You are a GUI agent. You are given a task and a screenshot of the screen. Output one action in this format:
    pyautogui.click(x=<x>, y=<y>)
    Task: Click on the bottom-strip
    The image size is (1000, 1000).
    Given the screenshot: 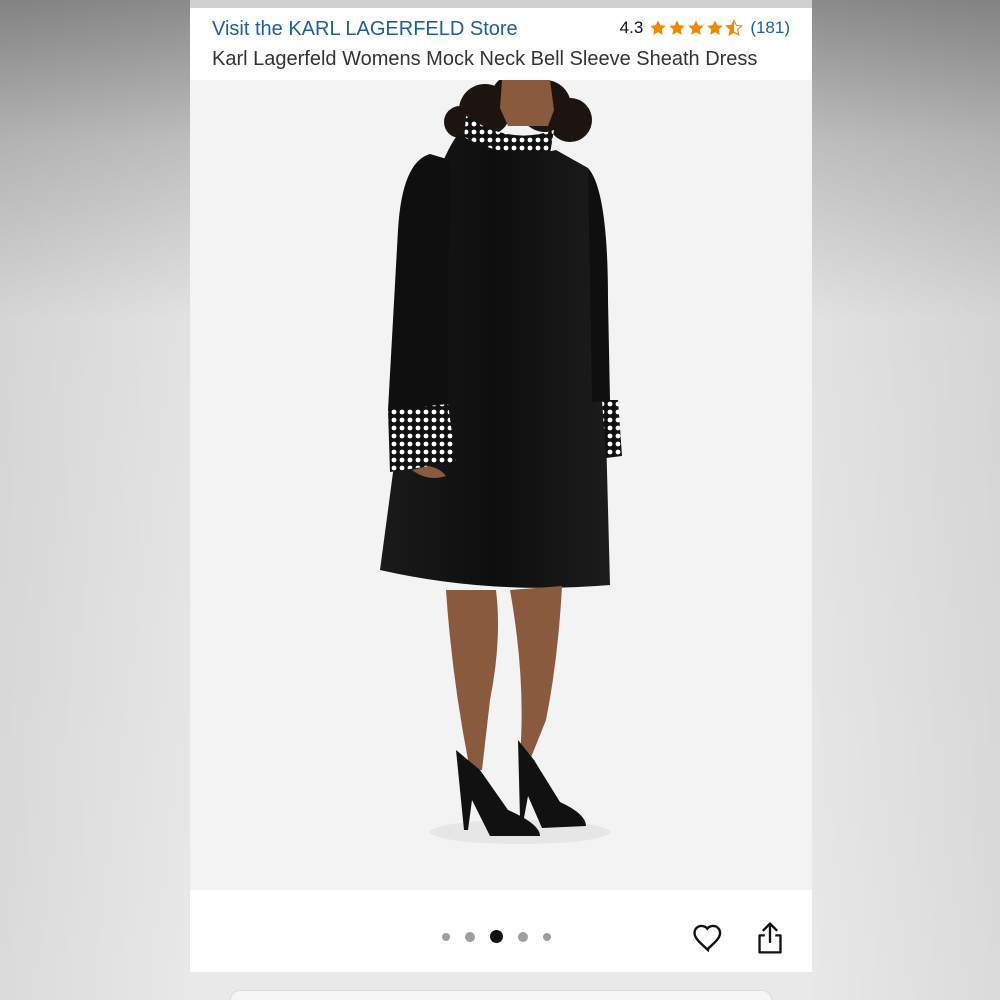 What is the action you would take?
    pyautogui.click(x=501, y=986)
    